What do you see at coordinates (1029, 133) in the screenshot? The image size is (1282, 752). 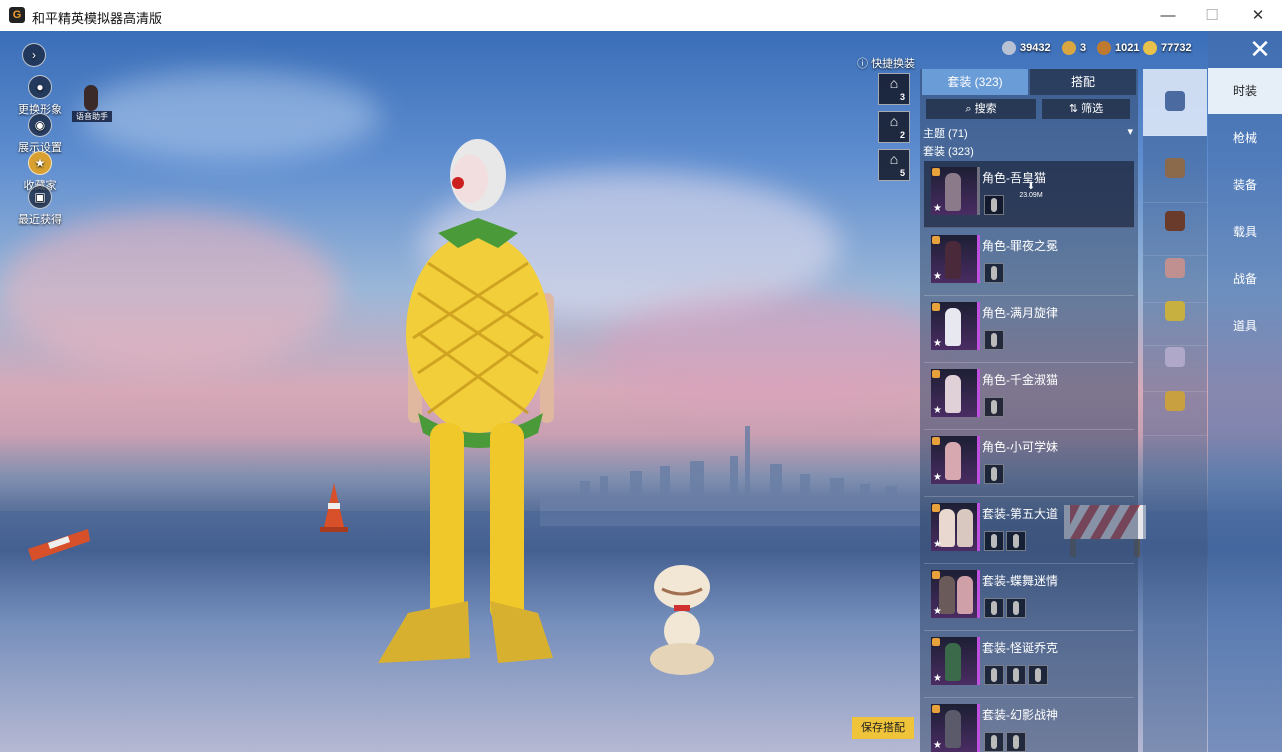 I see `section-theme: 主题 (71) ▾` at bounding box center [1029, 133].